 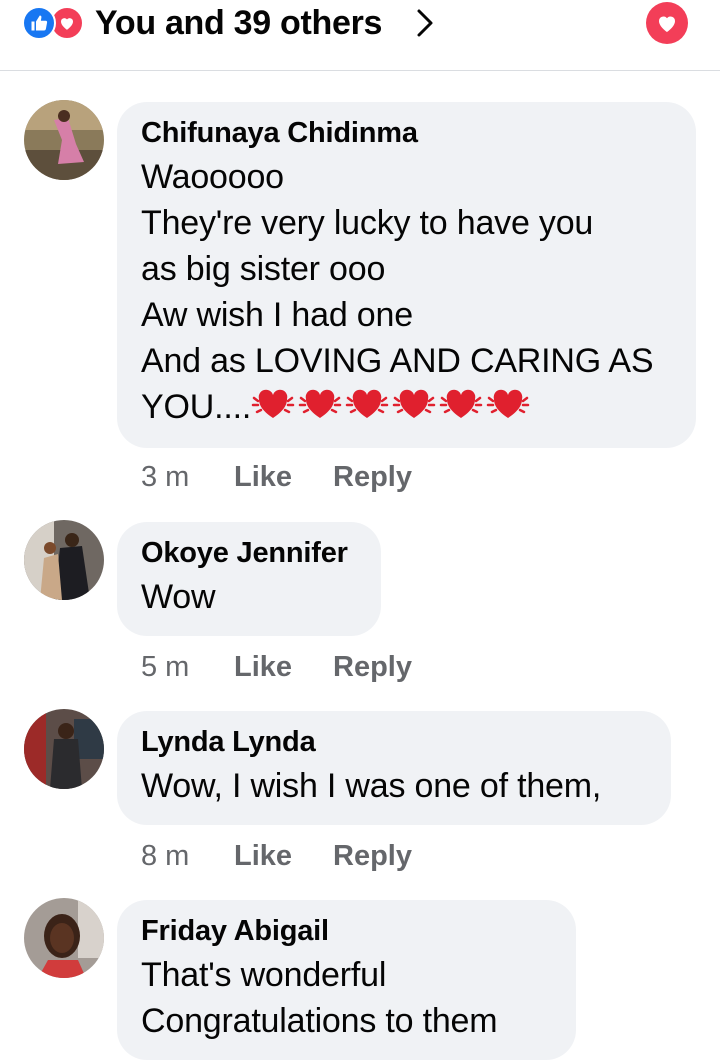 I want to click on comment-actions: 8 m Like Reply, so click(x=276, y=856).